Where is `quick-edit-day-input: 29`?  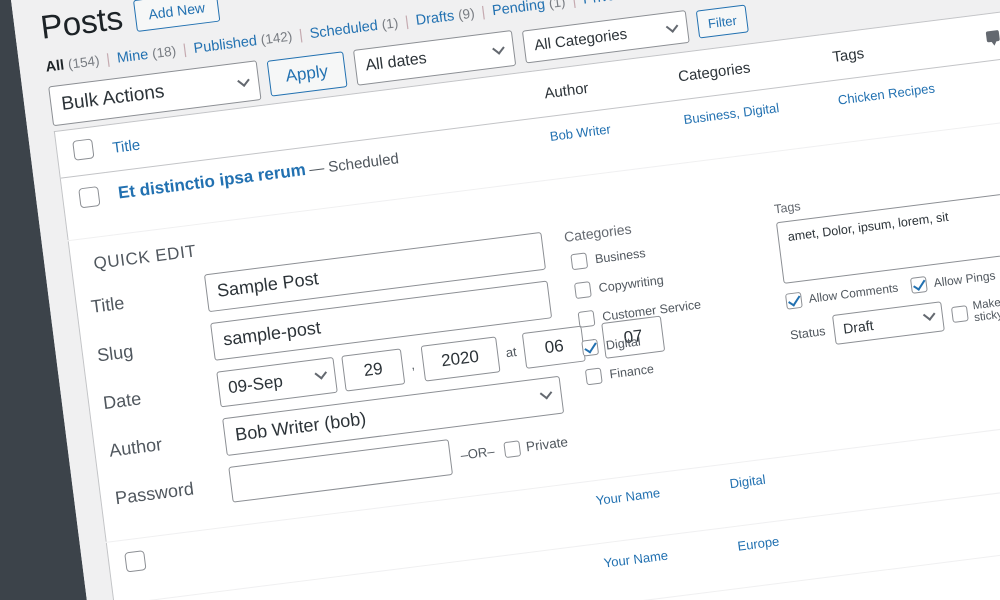
quick-edit-day-input: 29 is located at coordinates (373, 370).